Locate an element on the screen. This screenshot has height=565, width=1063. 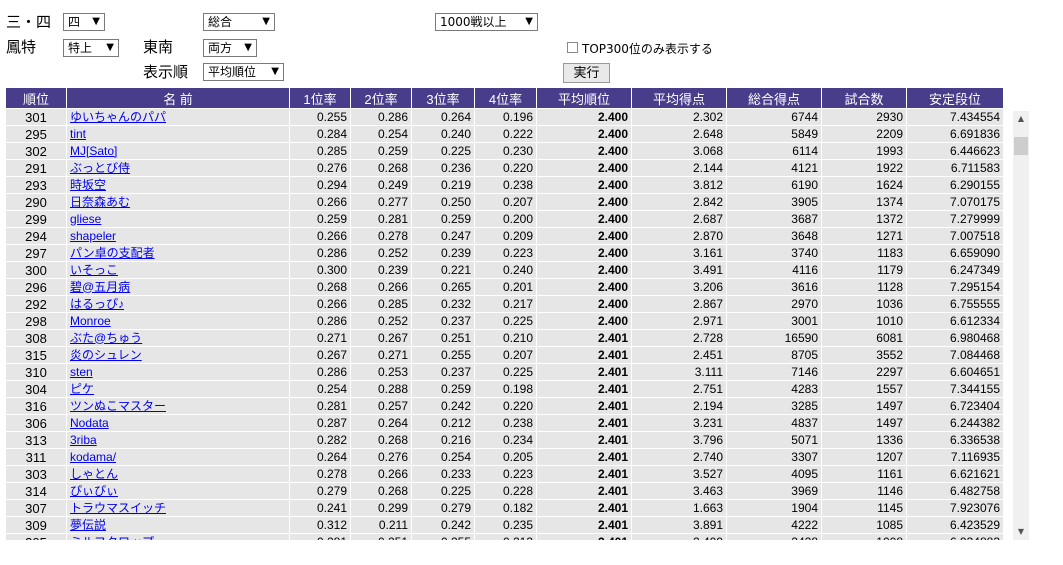
room-select: 特上 ▼ is located at coordinates (91, 48).